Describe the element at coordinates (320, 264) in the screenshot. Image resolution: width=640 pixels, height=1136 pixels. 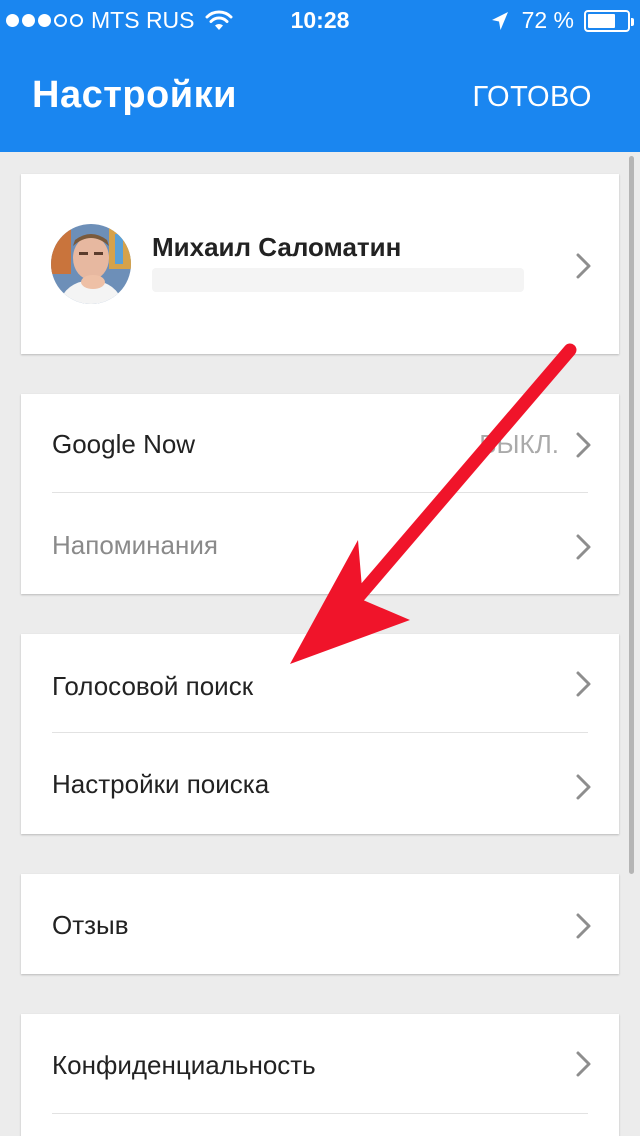
I see `profile-card: Михаил Саломатин` at that location.